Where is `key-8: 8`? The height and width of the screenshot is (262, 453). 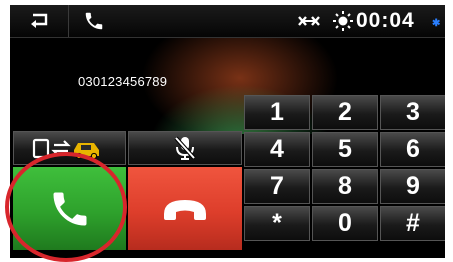
key-8: 8 is located at coordinates (345, 186).